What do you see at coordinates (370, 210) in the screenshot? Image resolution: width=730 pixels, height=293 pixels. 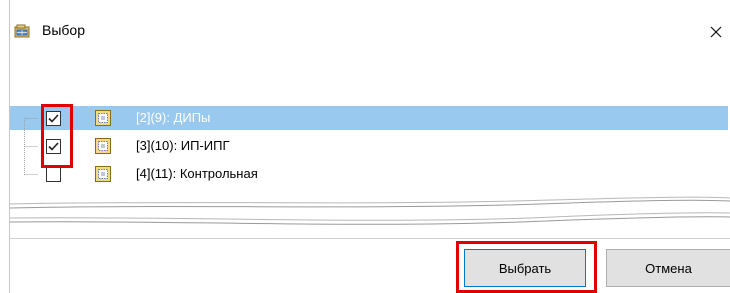 I see `torn-edge-separator` at bounding box center [370, 210].